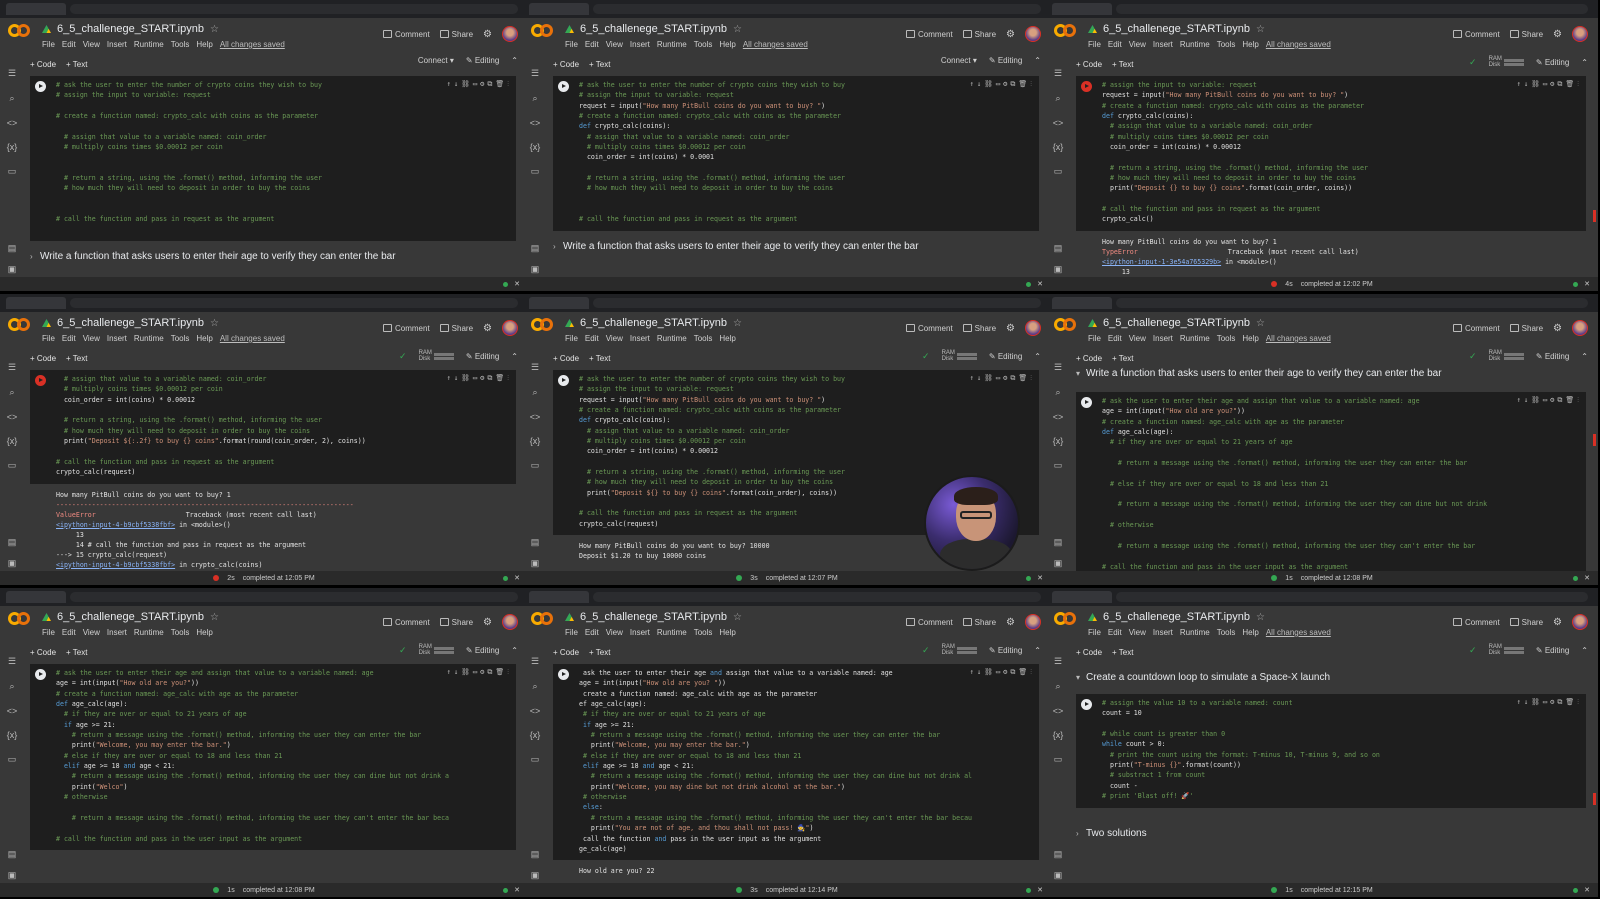 Image resolution: width=1600 pixels, height=899 pixels. What do you see at coordinates (115, 525) in the screenshot?
I see `traceback-link: <ipython-input-4-b9cbf5338fbf>` at bounding box center [115, 525].